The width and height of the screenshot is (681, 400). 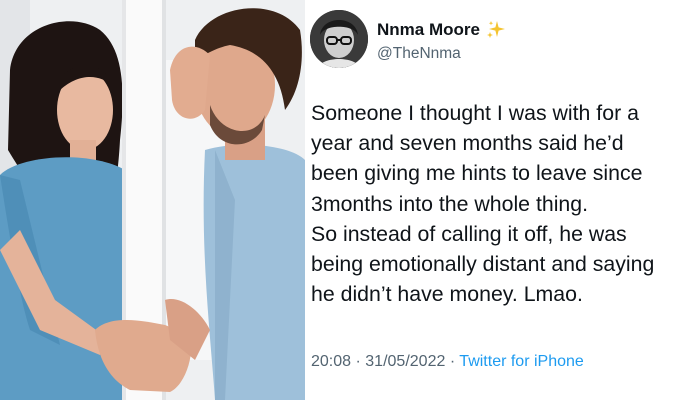 I want to click on tweet-text-line: Someone I thought I was with for a, so click(x=475, y=113).